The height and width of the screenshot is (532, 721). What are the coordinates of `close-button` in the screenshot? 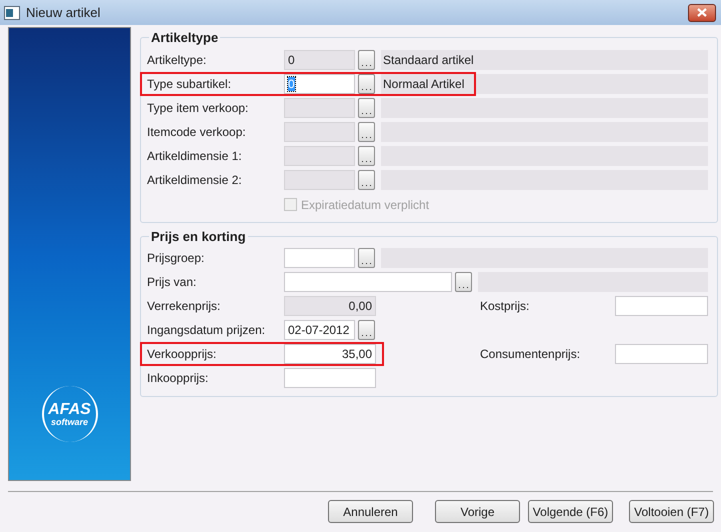 It's located at (702, 13).